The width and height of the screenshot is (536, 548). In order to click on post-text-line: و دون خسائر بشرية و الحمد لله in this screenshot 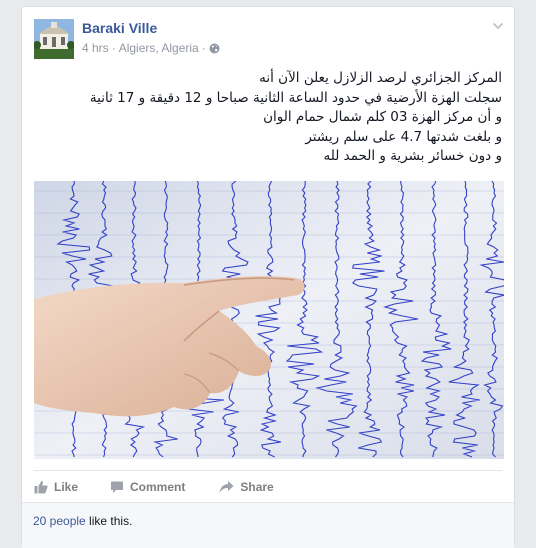, I will do `click(412, 156)`.